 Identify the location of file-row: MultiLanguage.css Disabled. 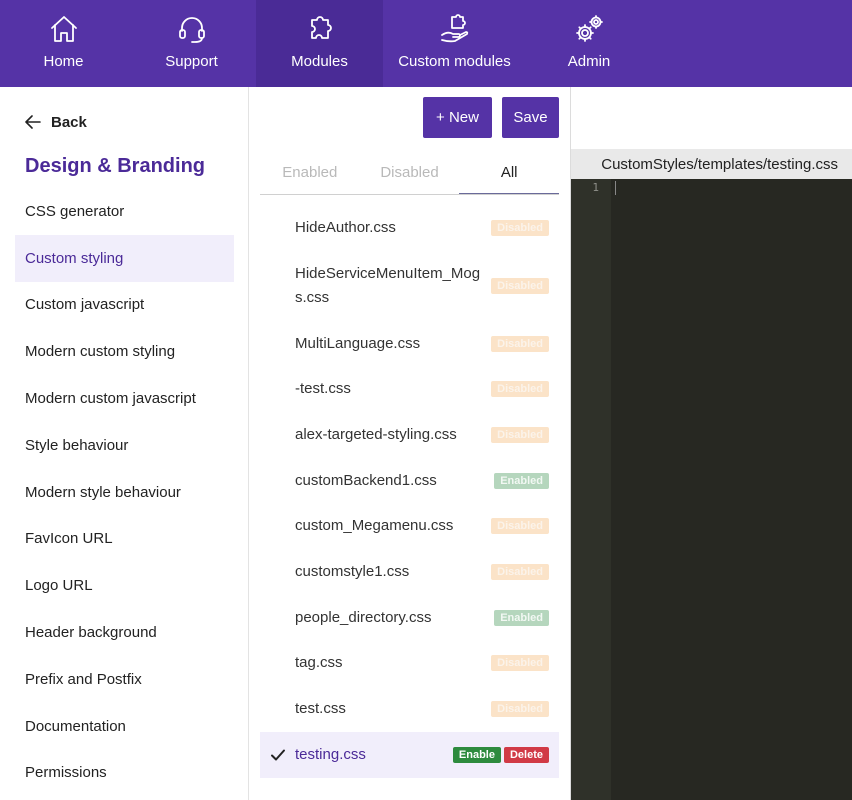
(409, 344).